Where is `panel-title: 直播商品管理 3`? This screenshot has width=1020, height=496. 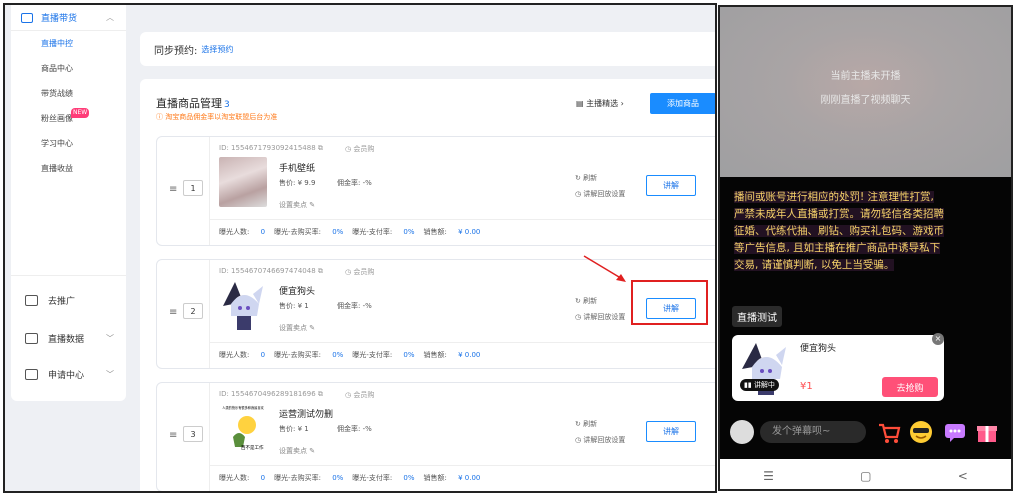 panel-title: 直播商品管理 3 is located at coordinates (193, 103).